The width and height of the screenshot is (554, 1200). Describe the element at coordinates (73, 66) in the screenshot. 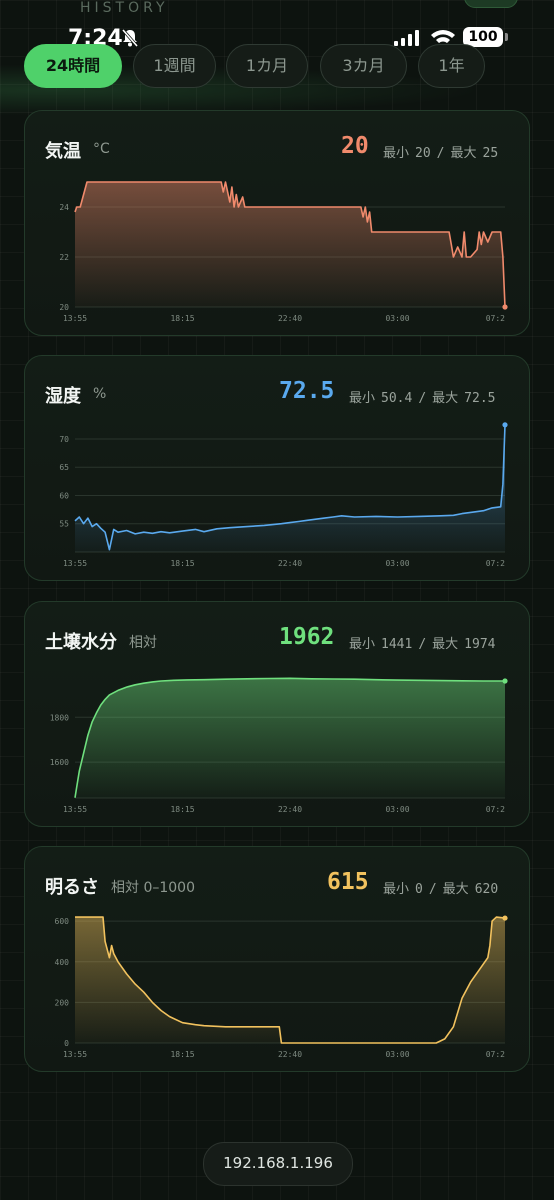

I see `tab-24h: 24時間` at that location.